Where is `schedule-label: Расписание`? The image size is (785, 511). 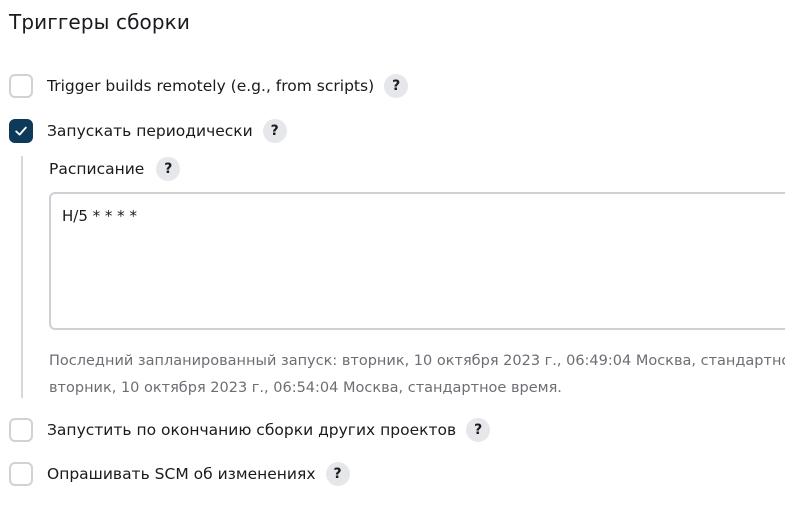 schedule-label: Расписание is located at coordinates (97, 169).